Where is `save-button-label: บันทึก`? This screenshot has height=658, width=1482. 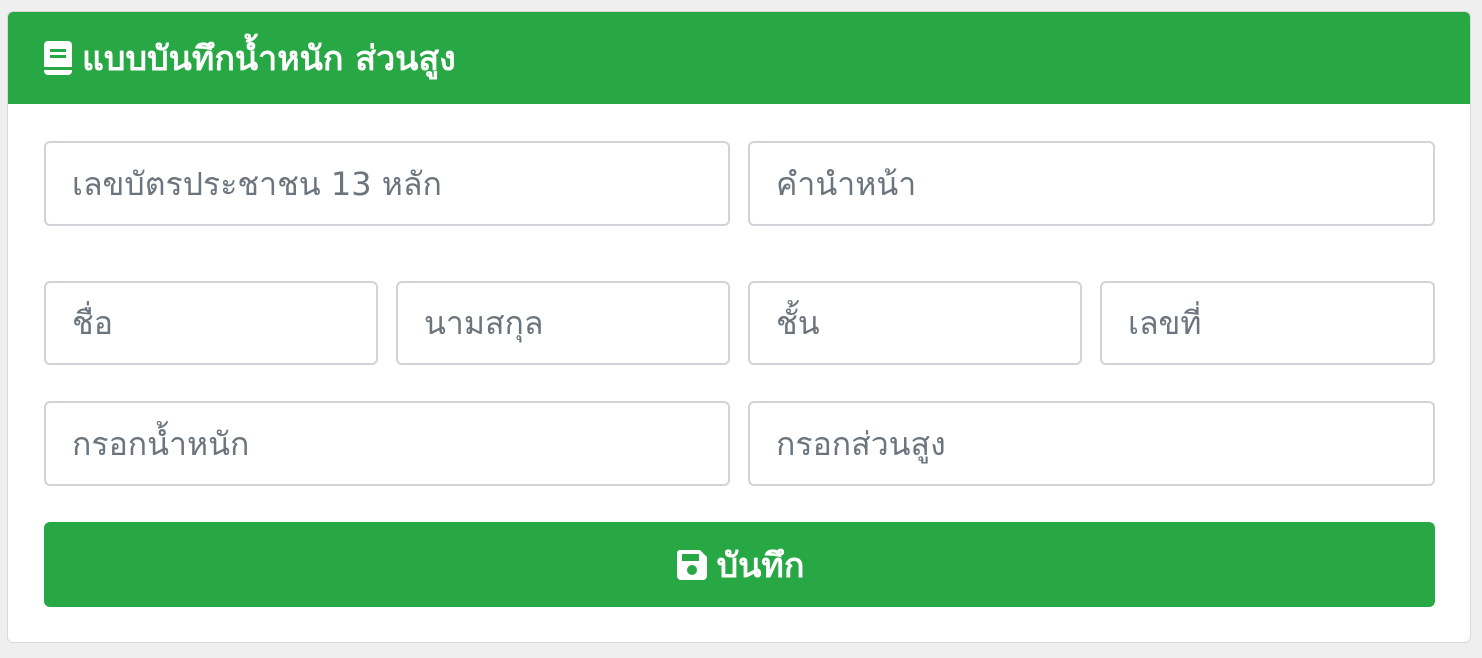
save-button-label: บันทึก is located at coordinates (760, 565).